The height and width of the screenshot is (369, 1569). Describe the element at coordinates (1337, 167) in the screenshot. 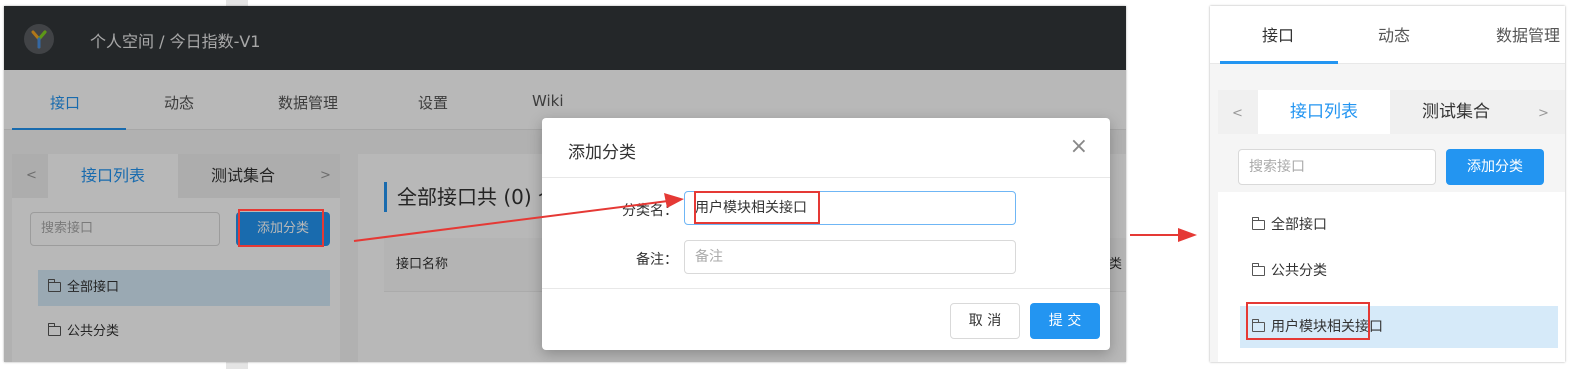

I see `search-input: 搜索接口` at that location.